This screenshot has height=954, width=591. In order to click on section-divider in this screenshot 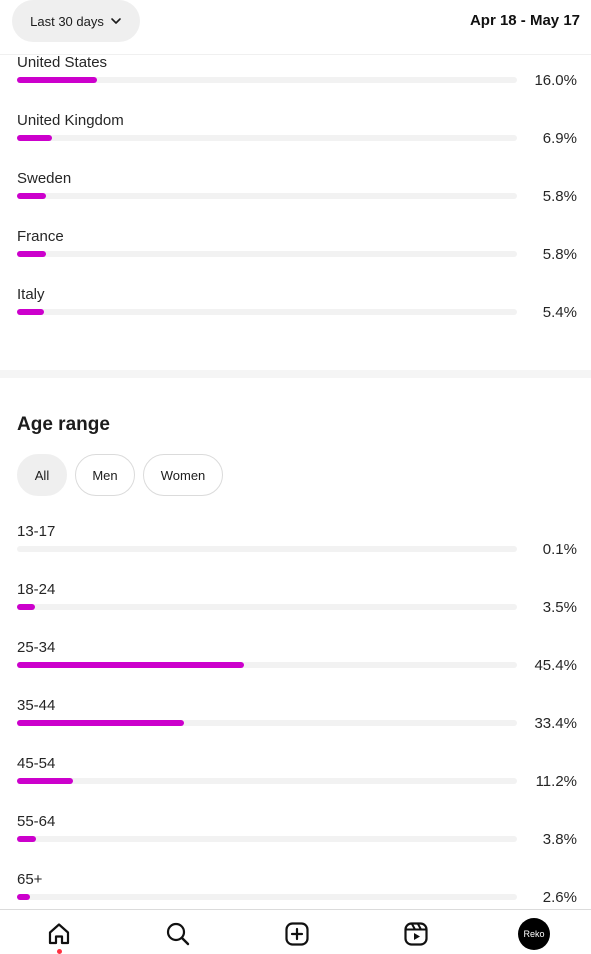, I will do `click(295, 374)`.